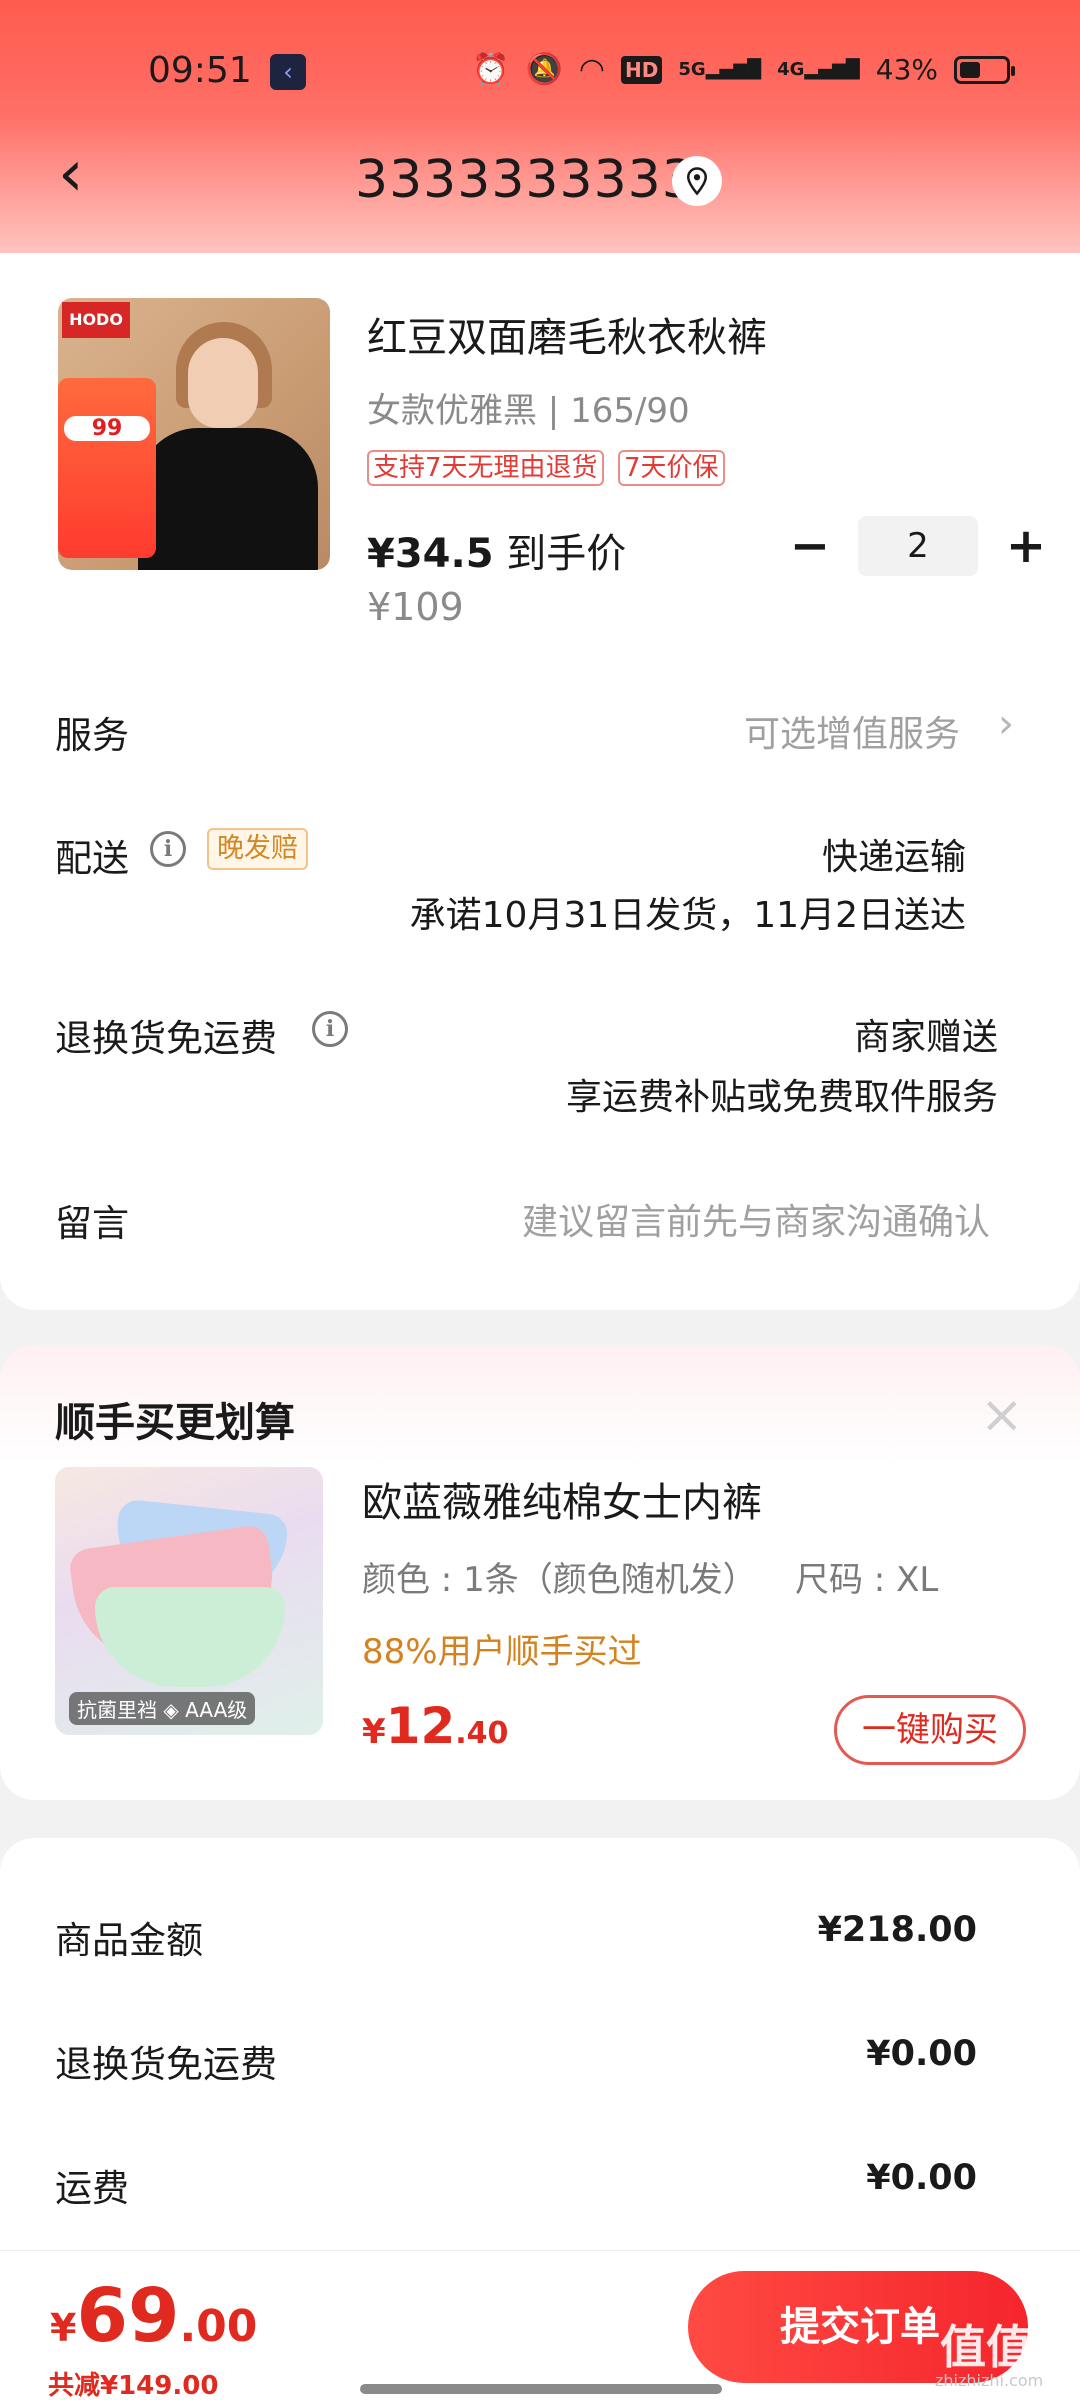  What do you see at coordinates (189, 1601) in the screenshot?
I see `upsell-thumbnail: 抗菌里裆 ◈ AAA级` at bounding box center [189, 1601].